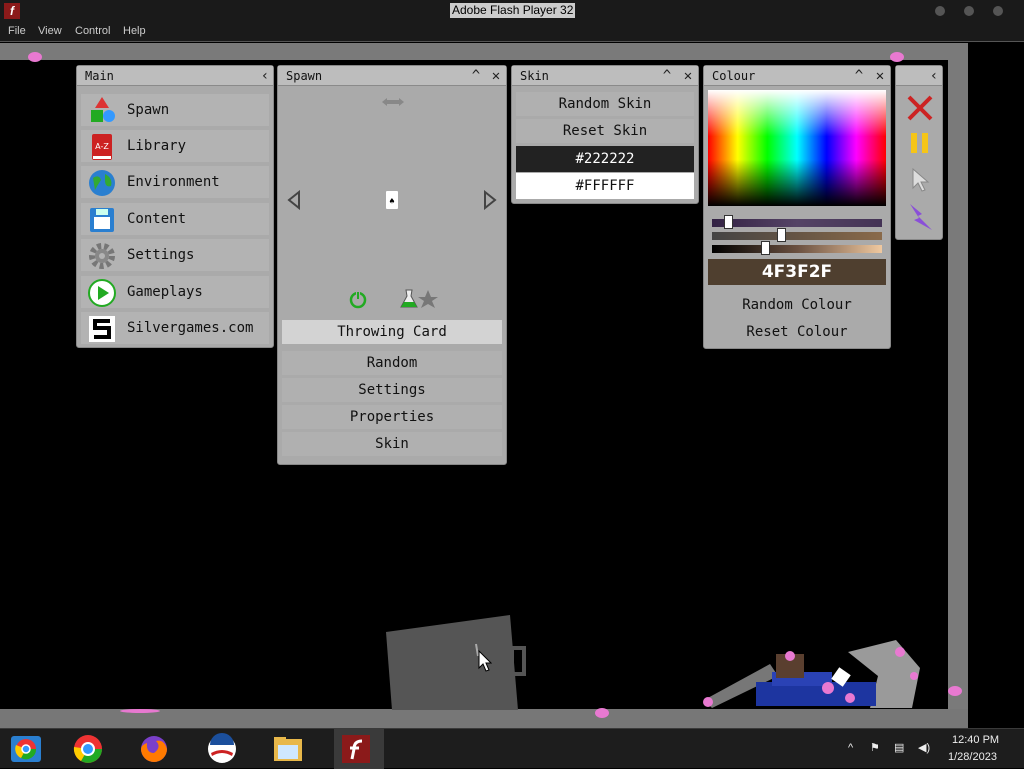  Describe the element at coordinates (969, 11) in the screenshot. I see `maximize-button` at that location.